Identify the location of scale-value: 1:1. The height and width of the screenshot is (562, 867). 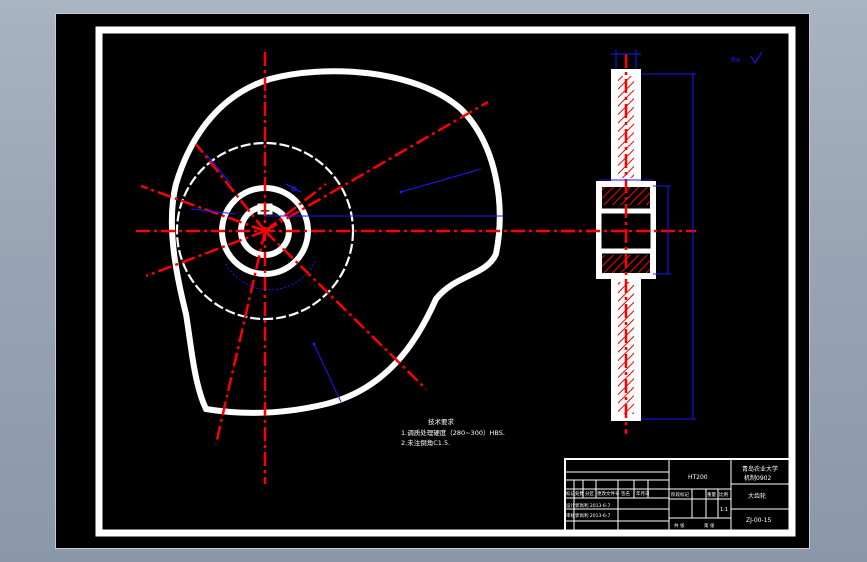
(724, 510).